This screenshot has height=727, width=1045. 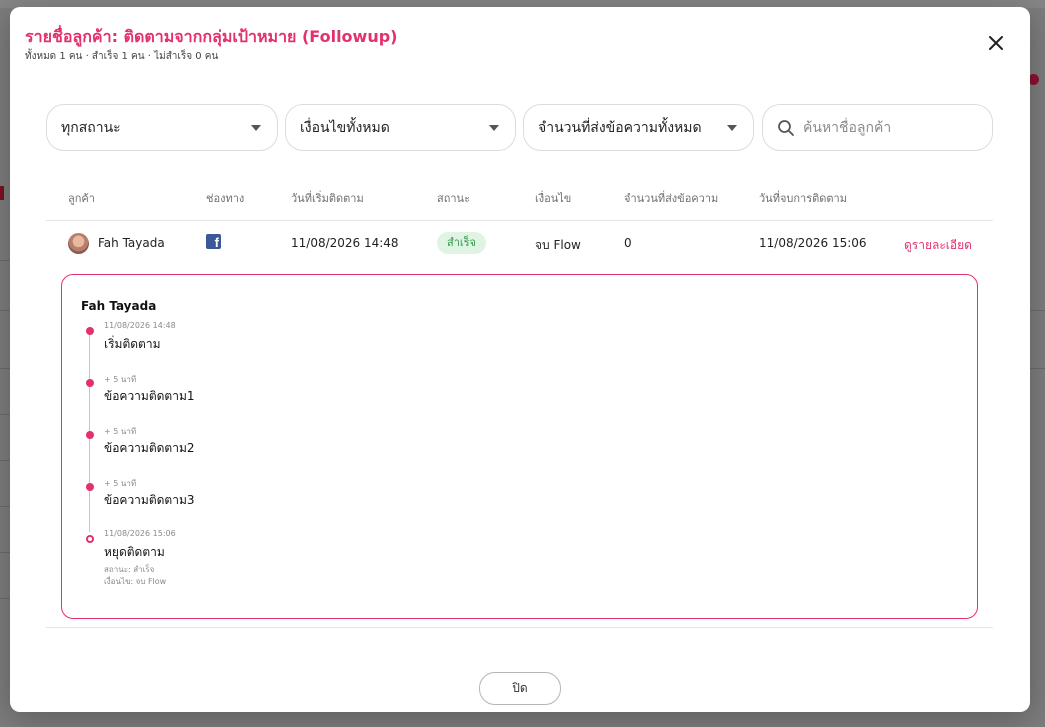 What do you see at coordinates (78, 243) in the screenshot?
I see `avatar` at bounding box center [78, 243].